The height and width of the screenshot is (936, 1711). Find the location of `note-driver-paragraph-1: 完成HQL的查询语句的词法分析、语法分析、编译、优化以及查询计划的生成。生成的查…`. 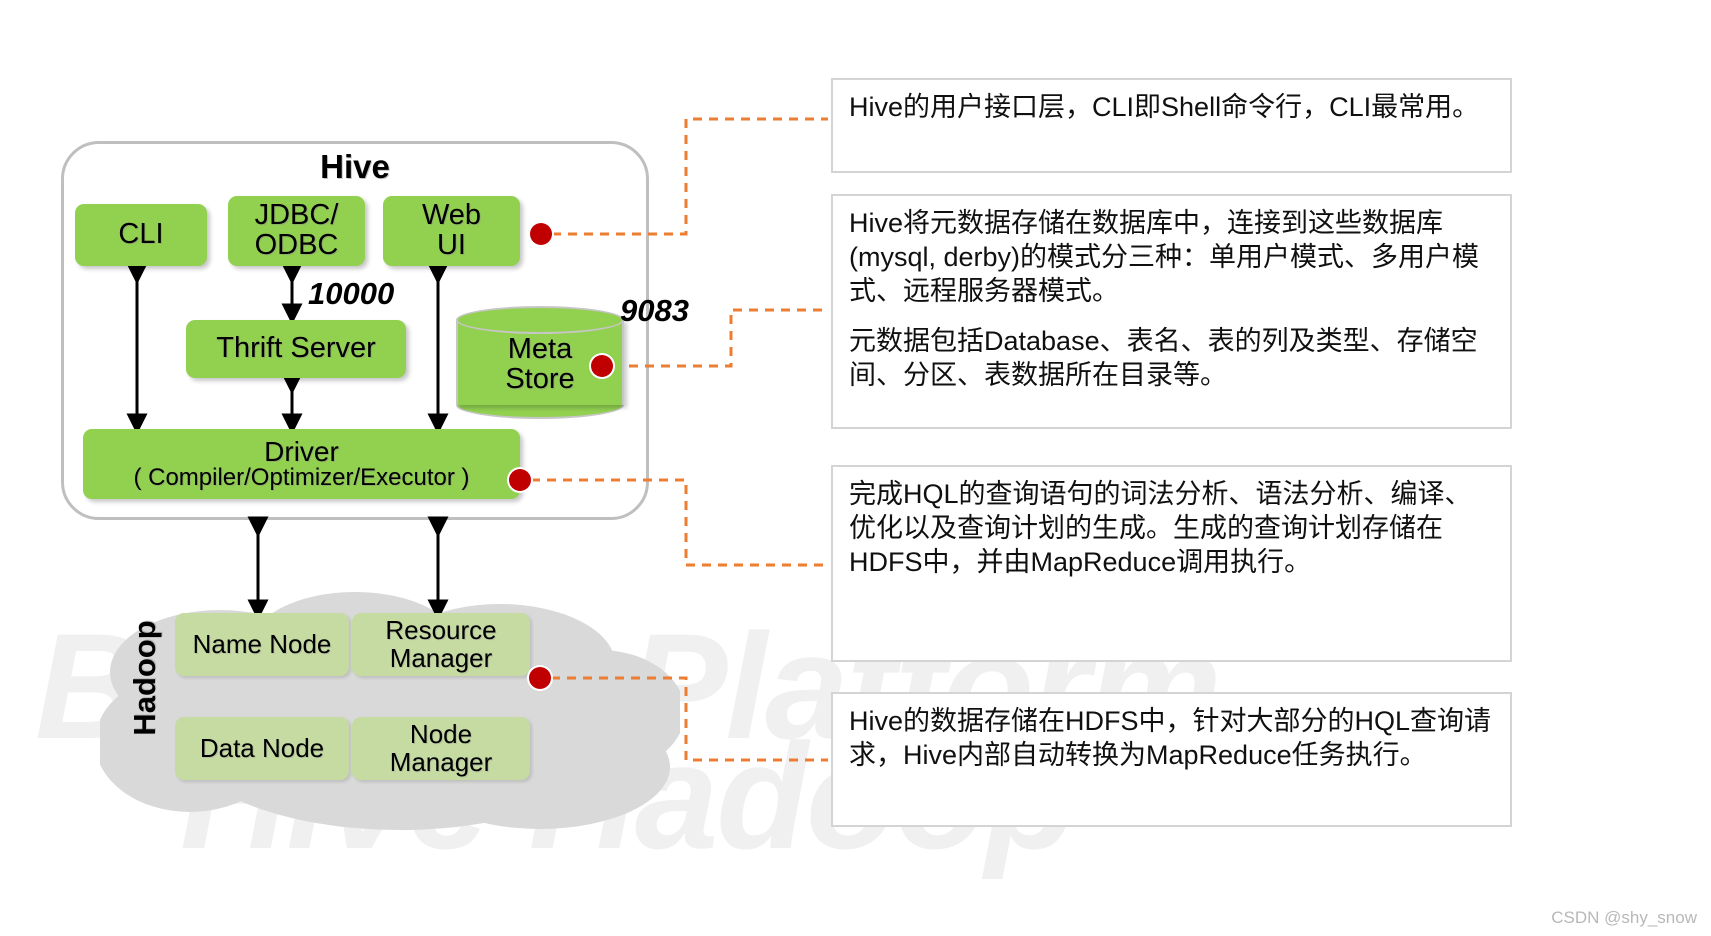

note-driver-paragraph-1: 完成HQL的查询语句的词法分析、语法分析、编译、优化以及查询计划的生成。生成的查… is located at coordinates (1160, 528).